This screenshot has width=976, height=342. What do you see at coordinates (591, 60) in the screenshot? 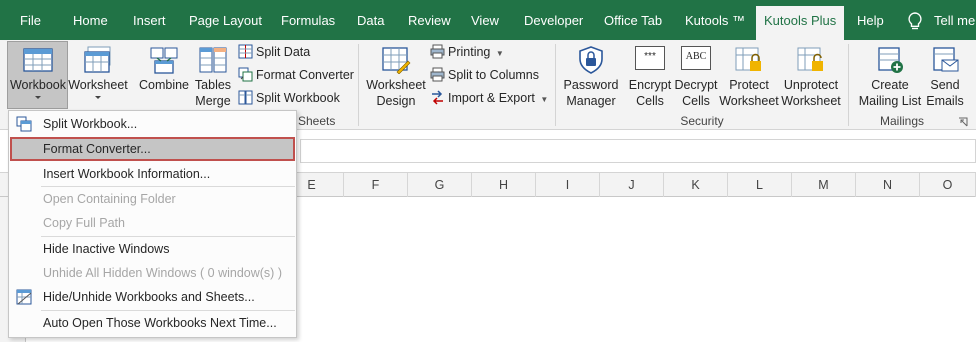
I see `shield-lock-icon` at bounding box center [591, 60].